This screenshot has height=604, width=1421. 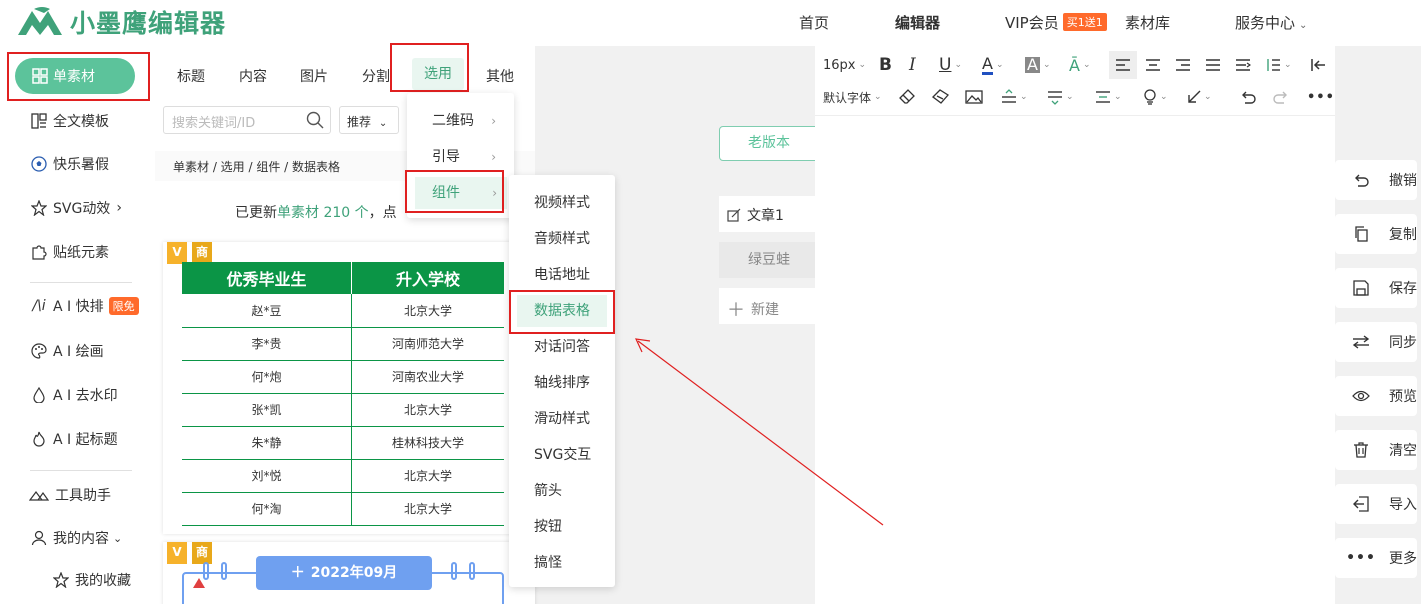 What do you see at coordinates (84, 306) in the screenshot?
I see `sidebar-item-ai-layout: /\i A I 快排 限免` at bounding box center [84, 306].